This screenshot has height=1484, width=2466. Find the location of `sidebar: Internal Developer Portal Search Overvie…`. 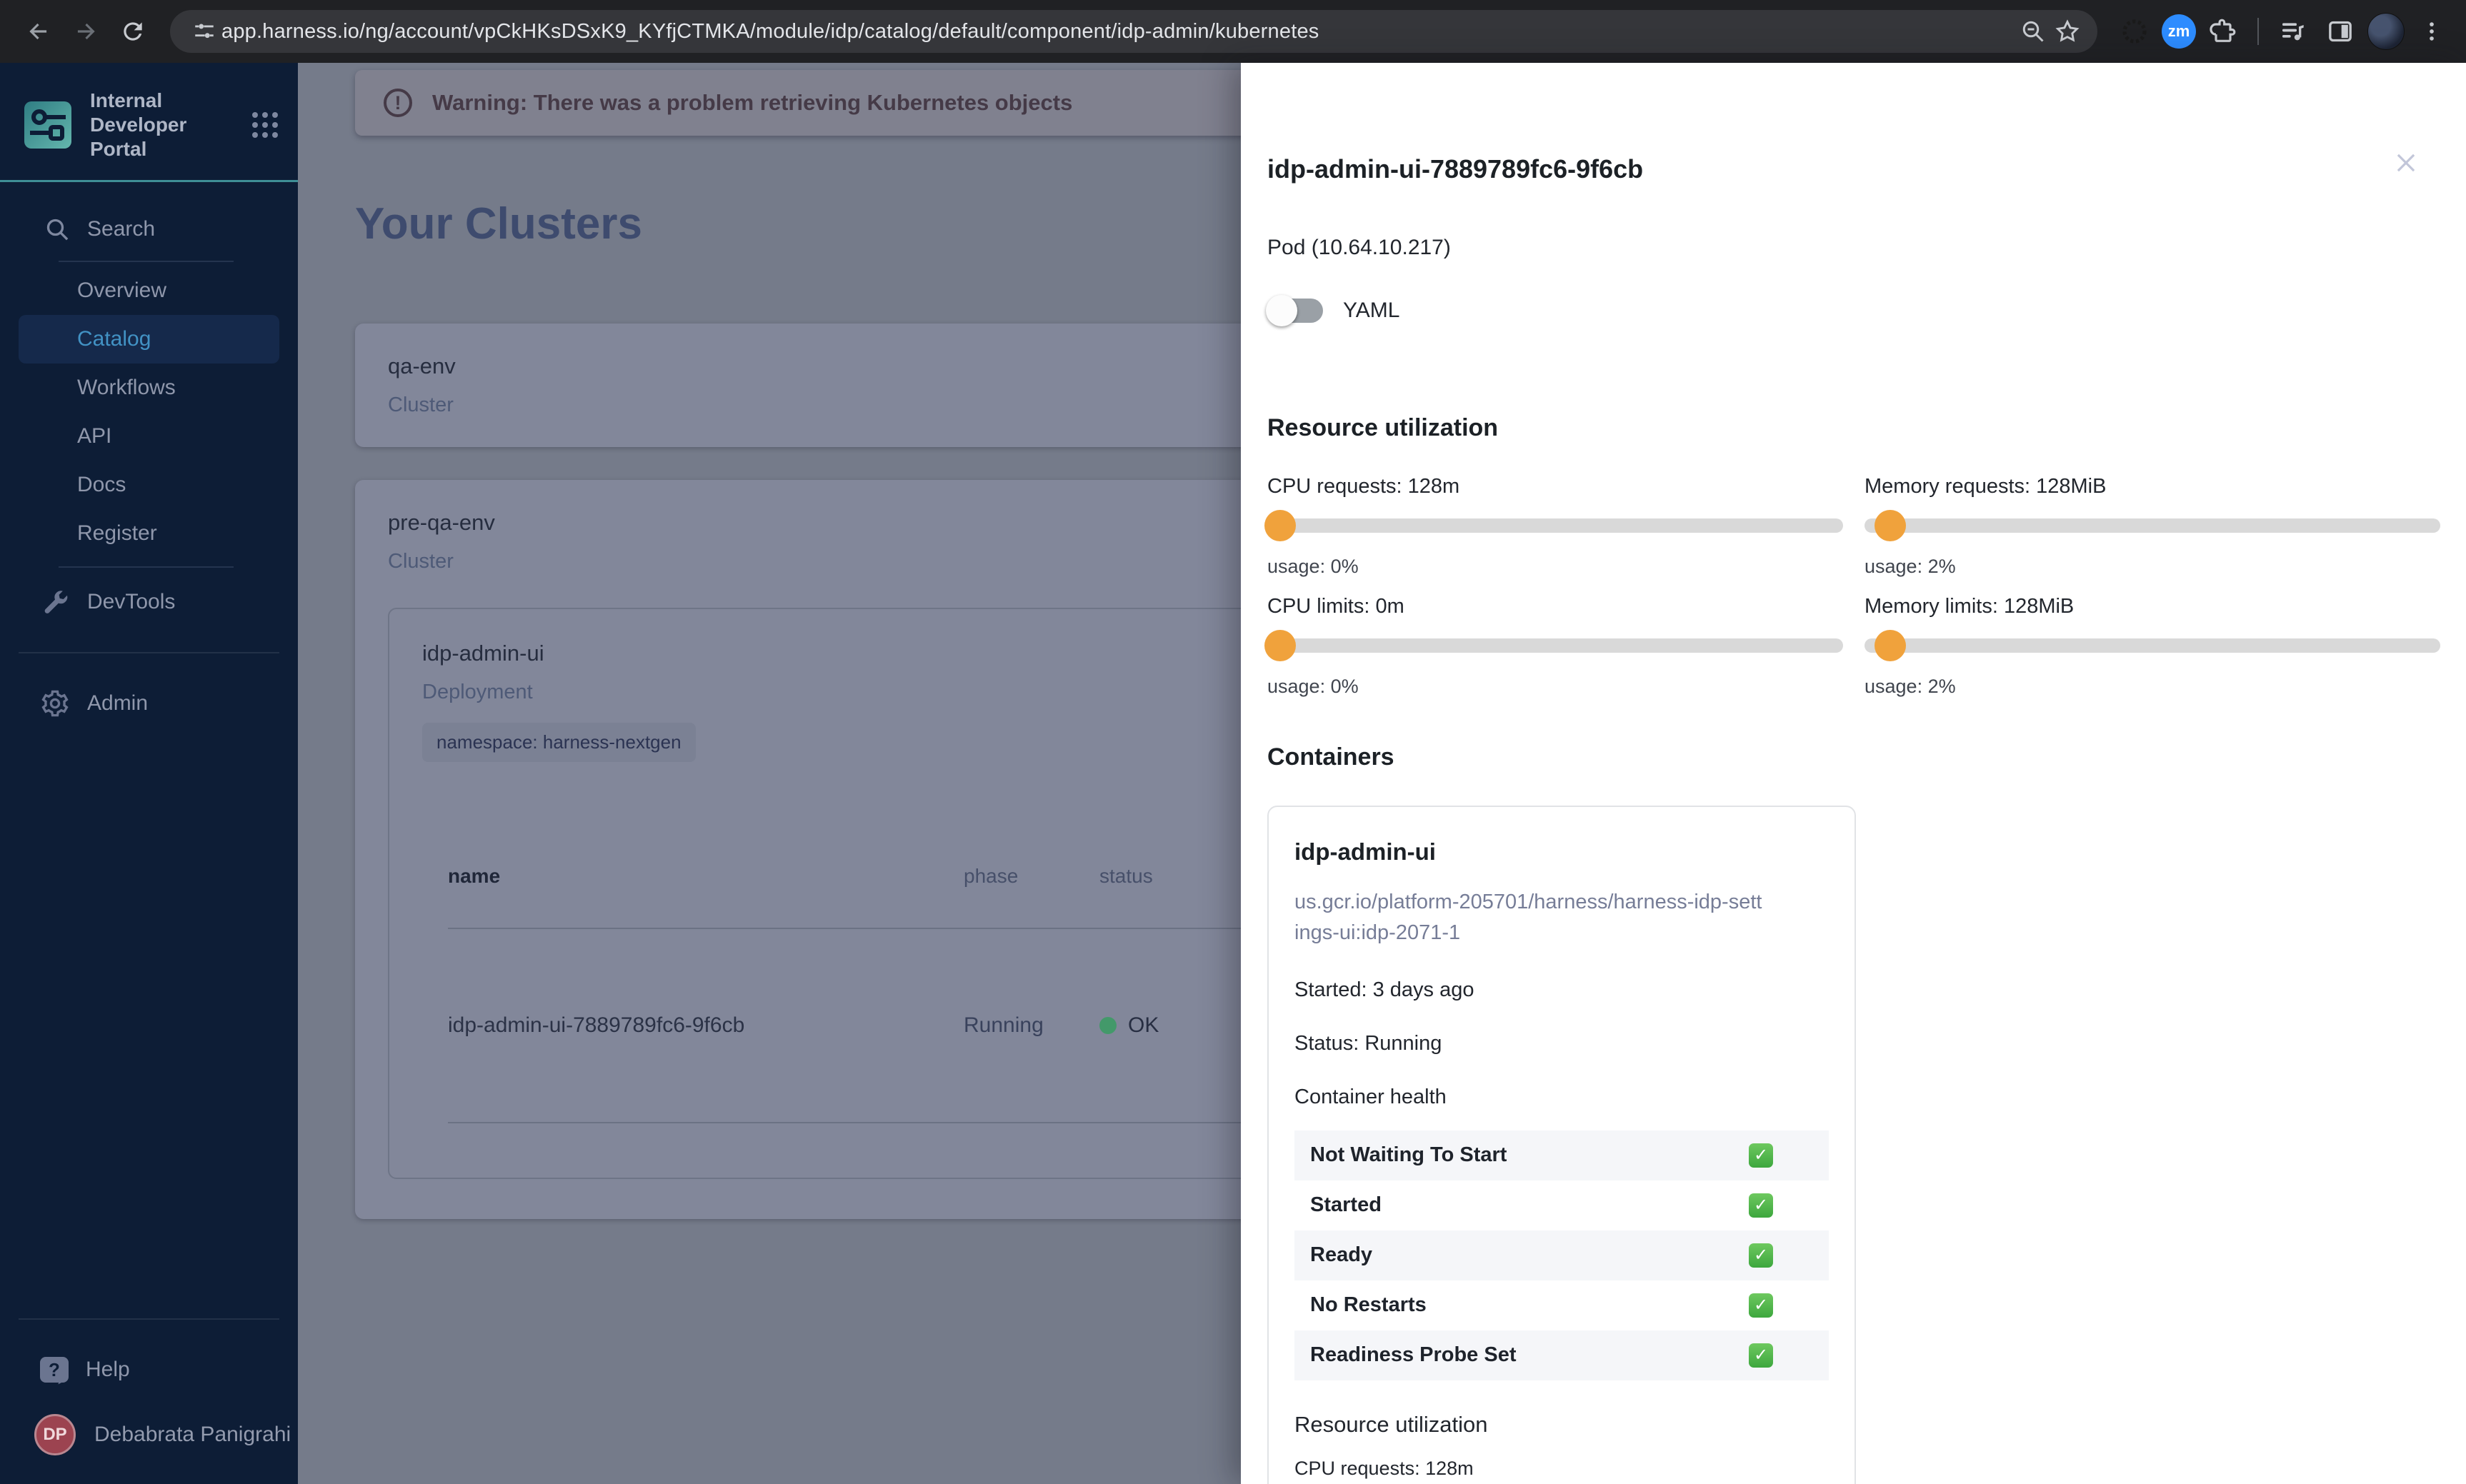

sidebar: Internal Developer Portal Search Overvie… is located at coordinates (149, 774).